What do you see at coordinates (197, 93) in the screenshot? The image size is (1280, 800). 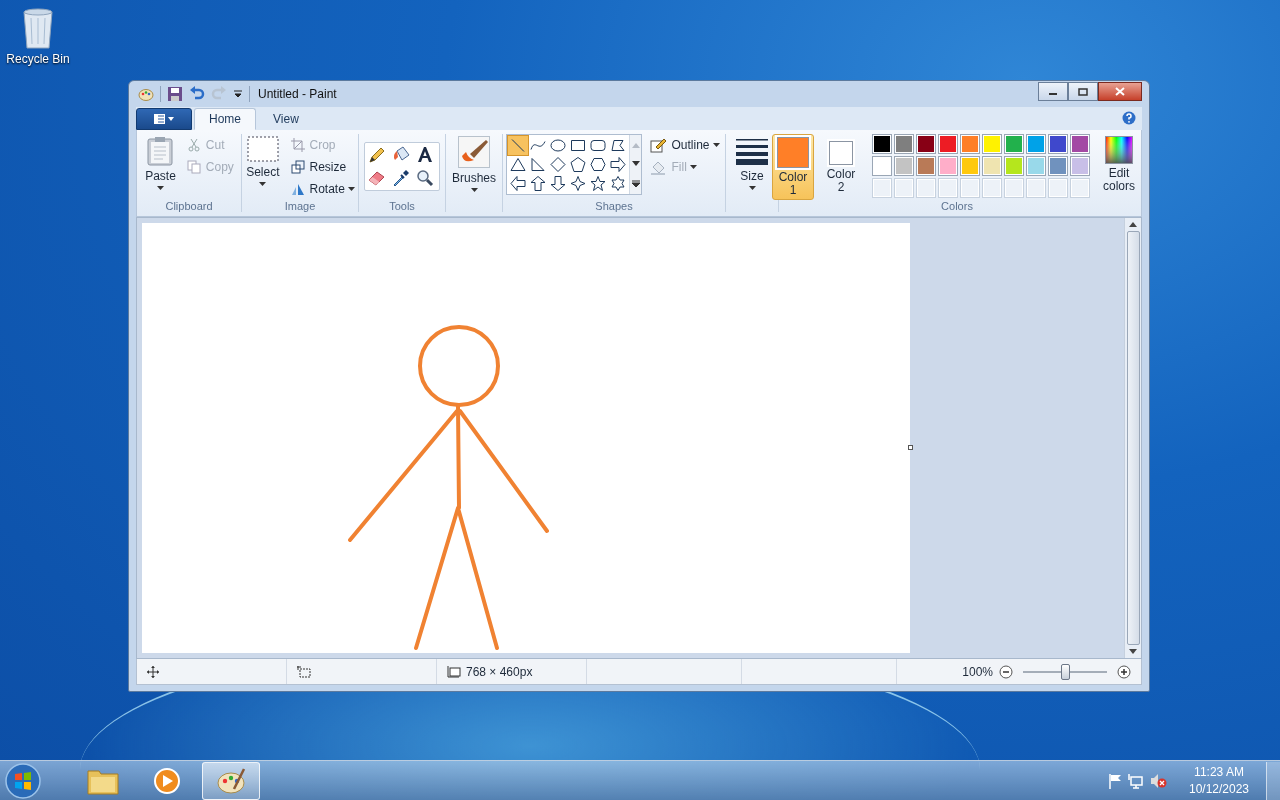 I see `undo-icon` at bounding box center [197, 93].